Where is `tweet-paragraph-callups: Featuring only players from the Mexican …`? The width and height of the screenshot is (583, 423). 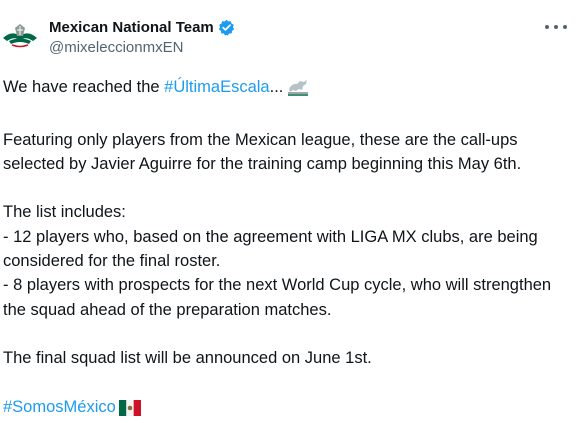 tweet-paragraph-callups: Featuring only players from the Mexican … is located at coordinates (262, 151).